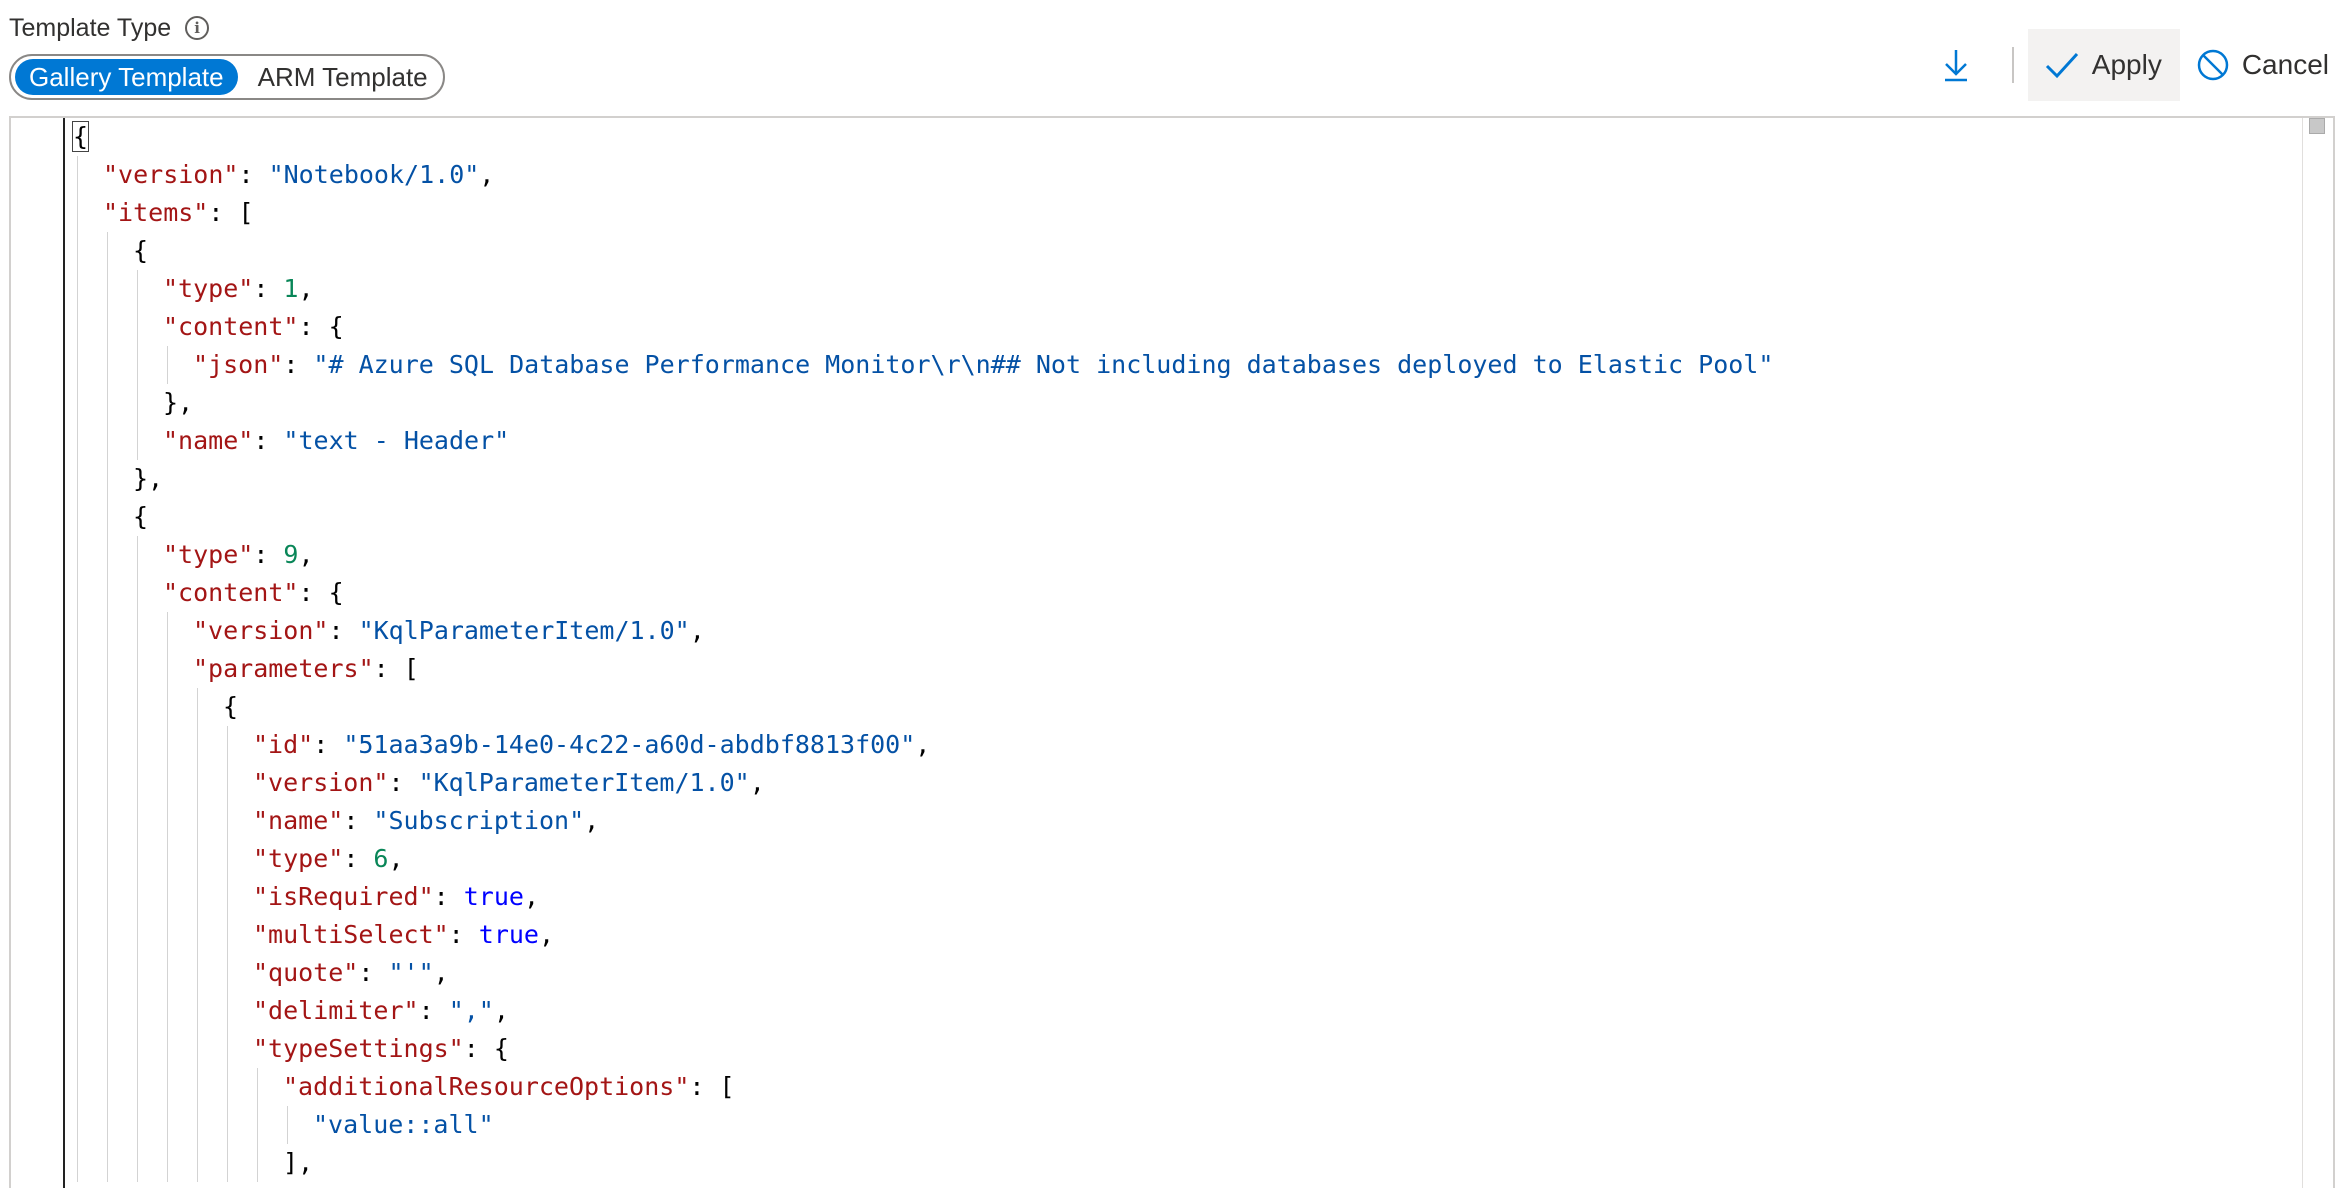 This screenshot has width=2345, height=1188. Describe the element at coordinates (923, 479) in the screenshot. I see `code-line: },` at that location.